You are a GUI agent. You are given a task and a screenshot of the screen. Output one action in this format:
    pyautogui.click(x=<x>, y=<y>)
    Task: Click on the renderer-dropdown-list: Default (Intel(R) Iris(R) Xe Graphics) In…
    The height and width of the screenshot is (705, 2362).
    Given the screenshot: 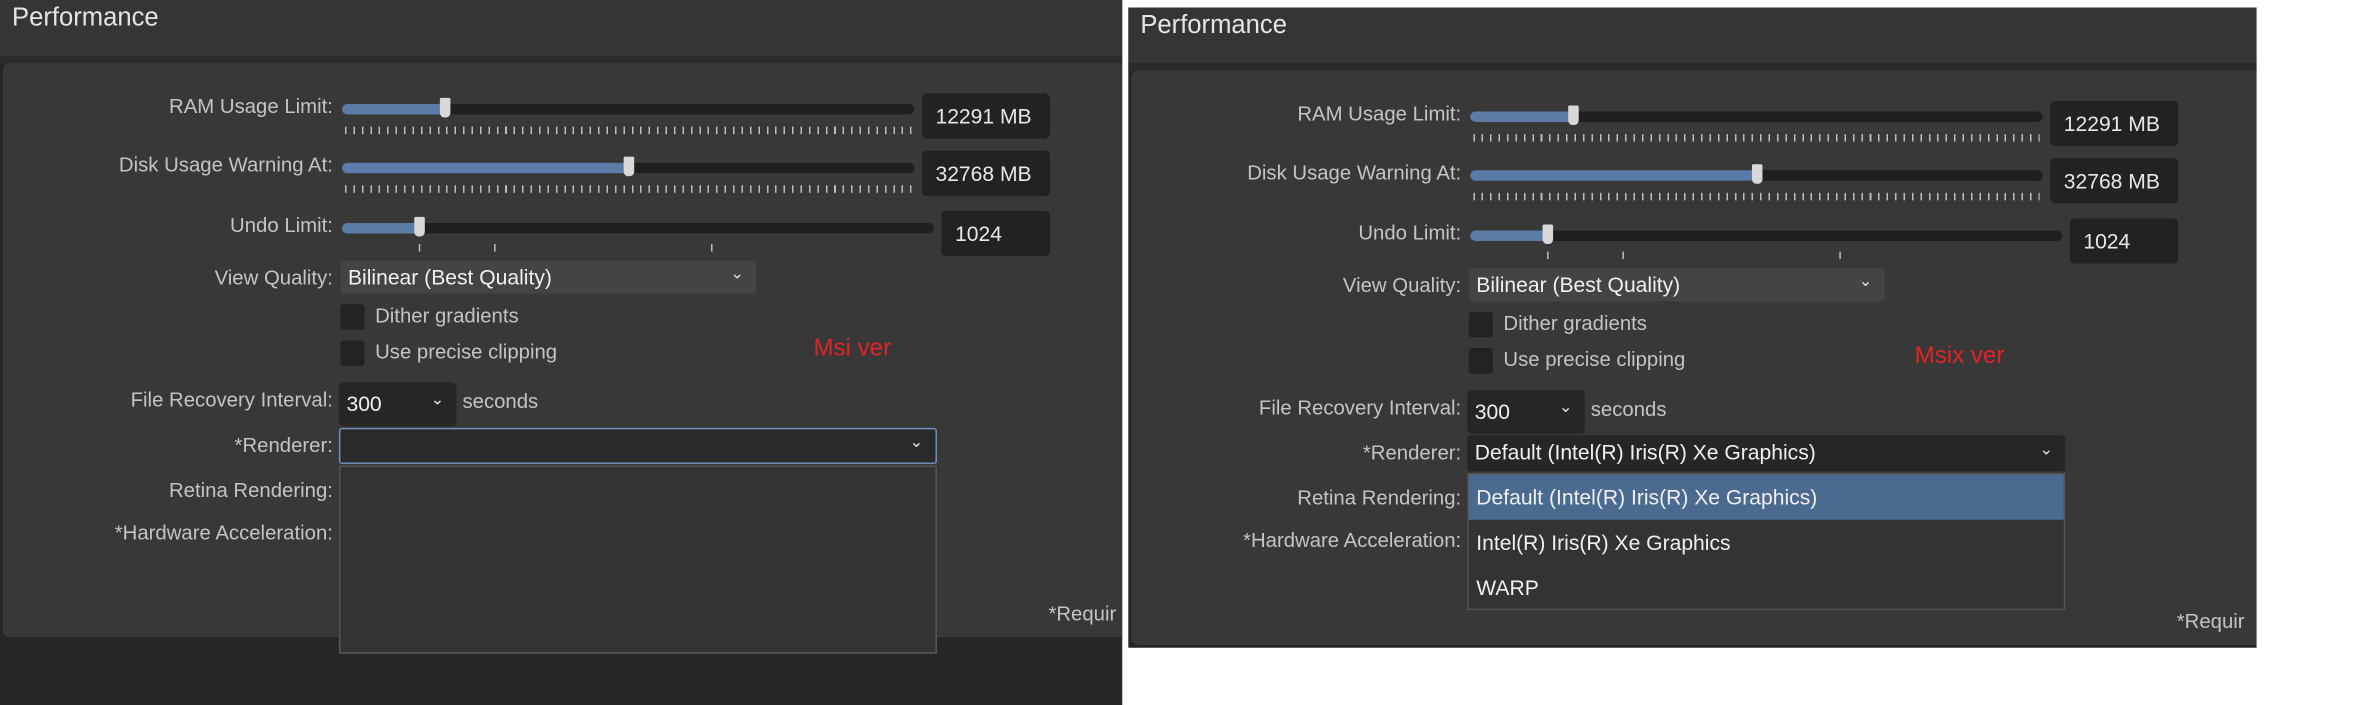 What is the action you would take?
    pyautogui.click(x=1766, y=542)
    